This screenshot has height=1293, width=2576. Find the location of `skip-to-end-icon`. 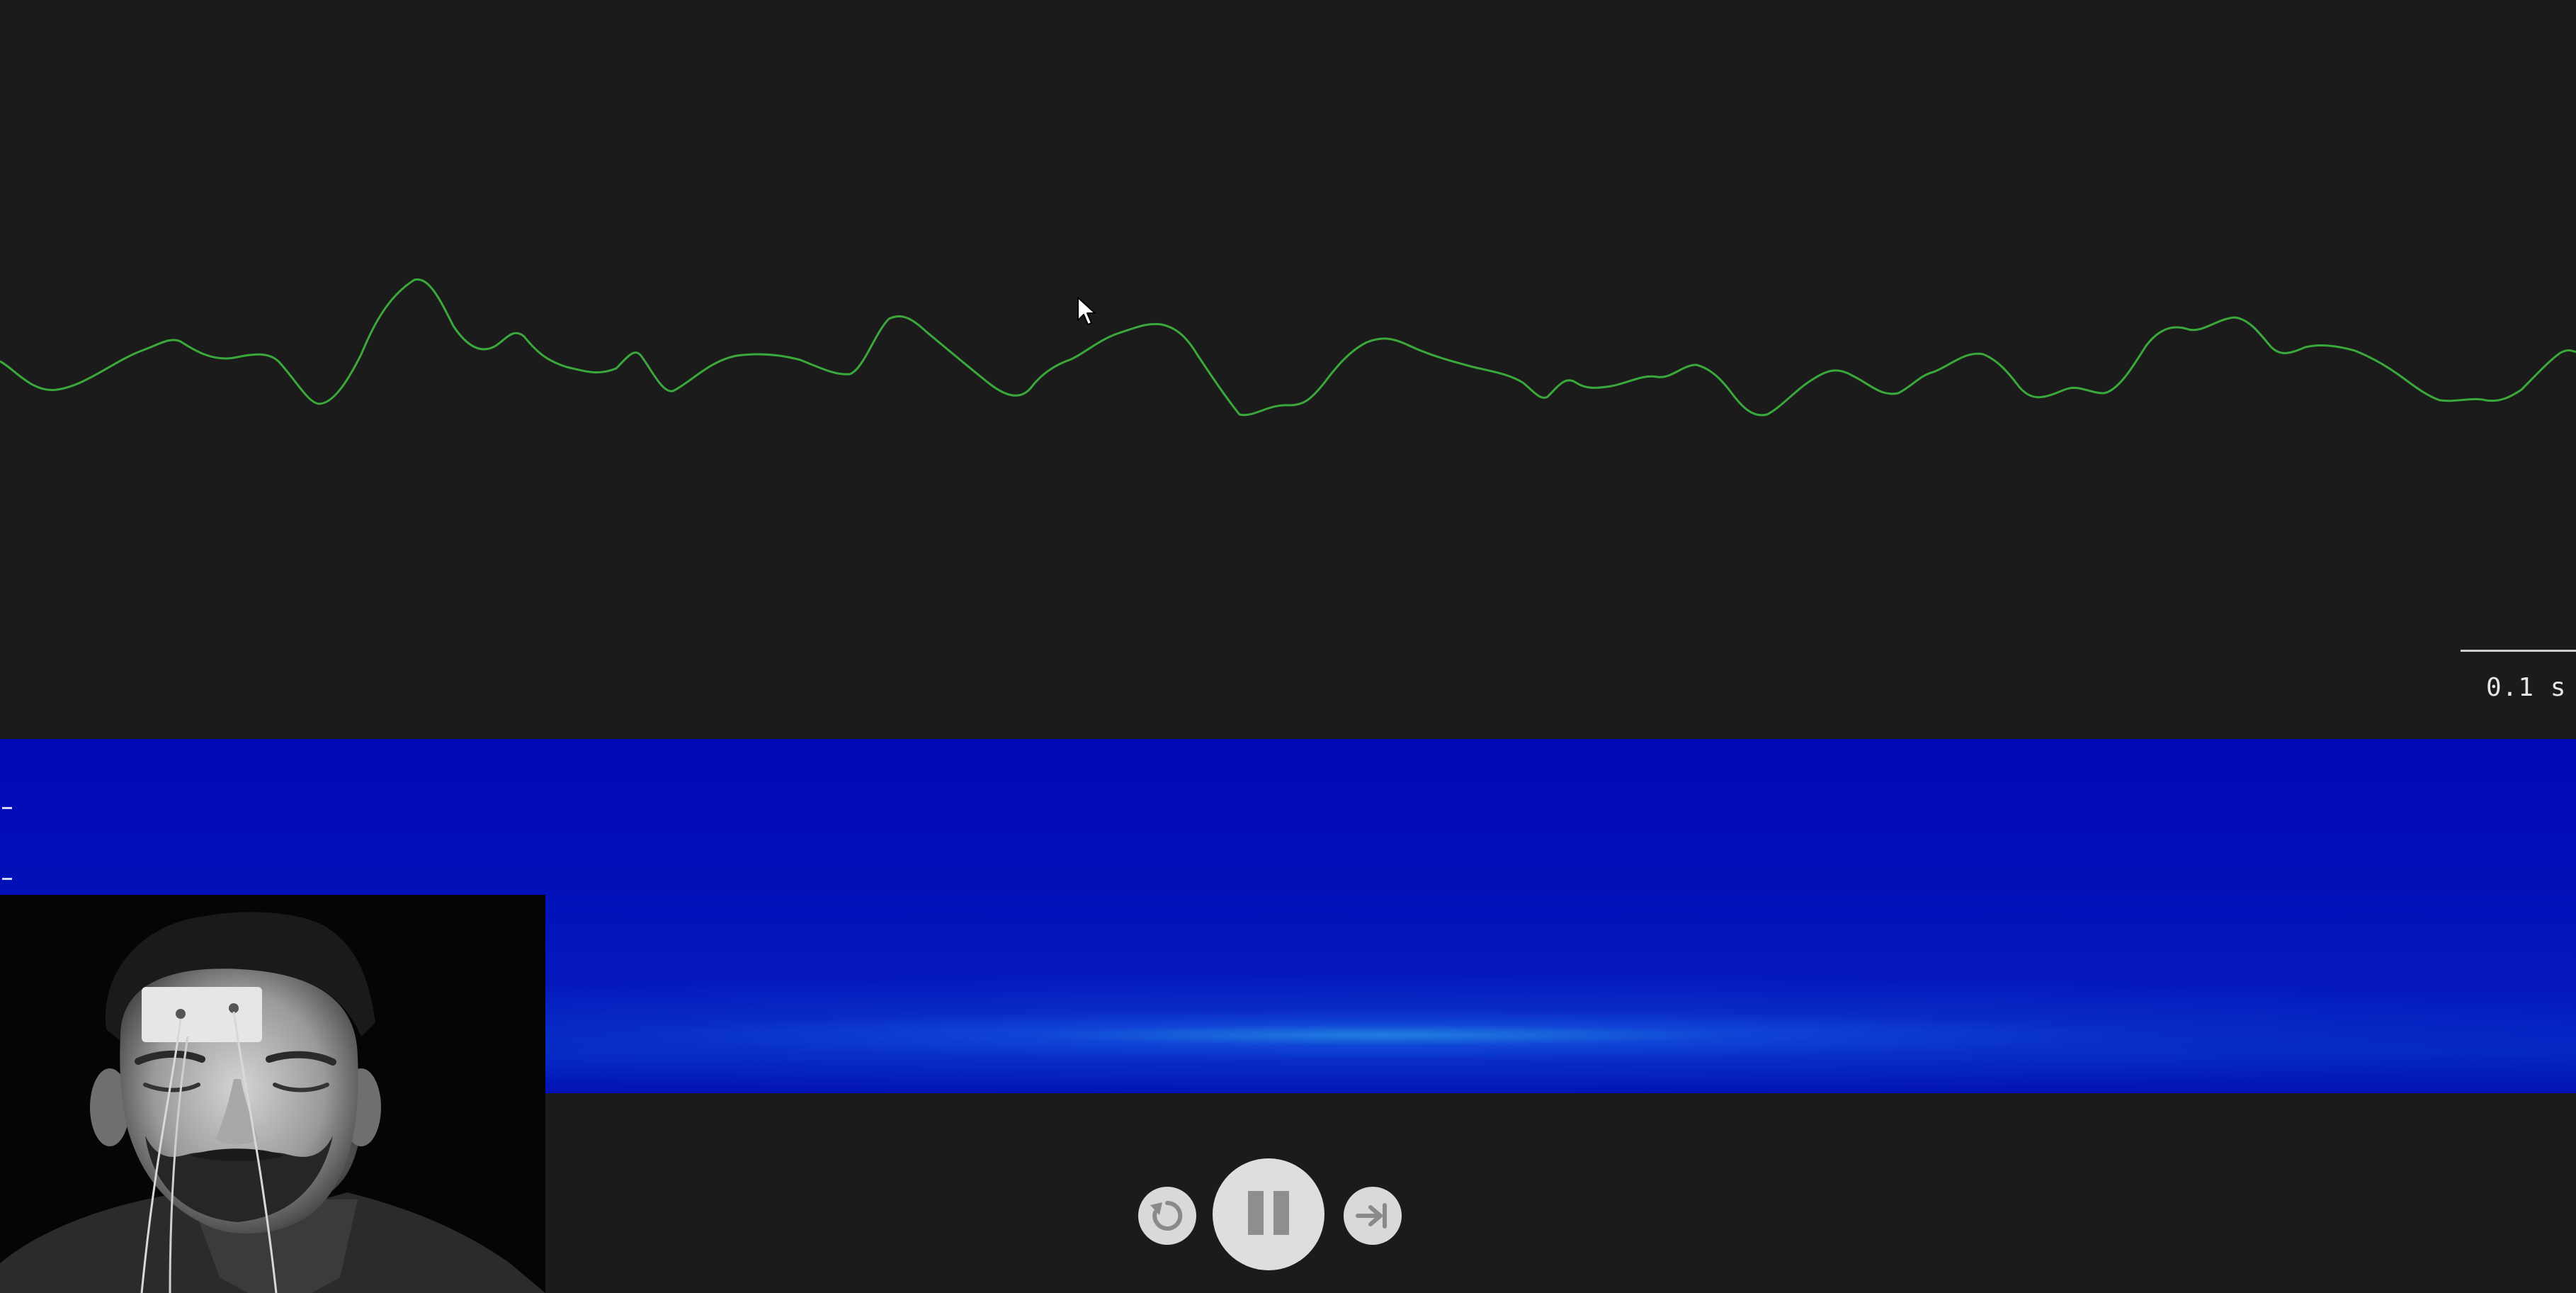

skip-to-end-icon is located at coordinates (1371, 1216).